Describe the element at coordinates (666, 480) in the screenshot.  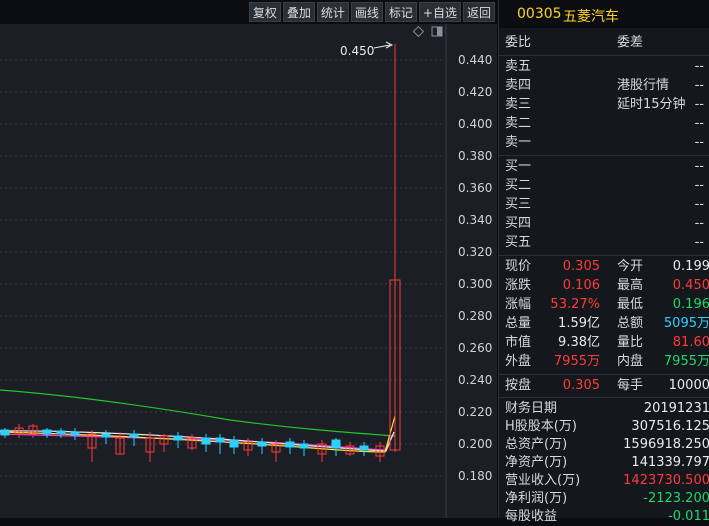
I see `finance-value: 1423730.500` at that location.